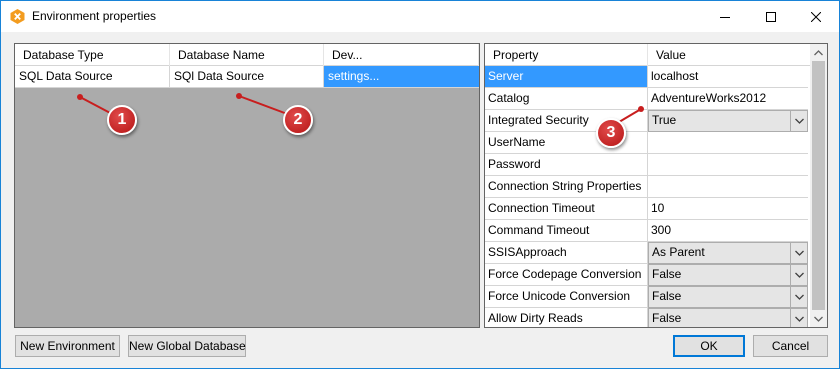 The height and width of the screenshot is (369, 840). What do you see at coordinates (360, 109) in the screenshot?
I see `callout-pointers` at bounding box center [360, 109].